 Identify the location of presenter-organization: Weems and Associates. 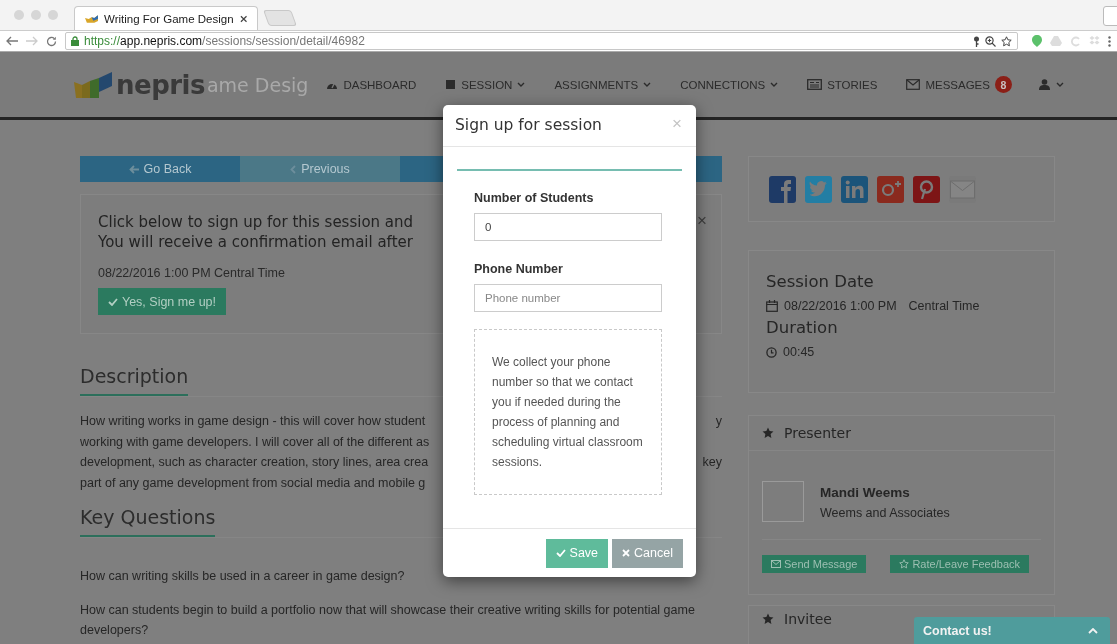
(885, 513).